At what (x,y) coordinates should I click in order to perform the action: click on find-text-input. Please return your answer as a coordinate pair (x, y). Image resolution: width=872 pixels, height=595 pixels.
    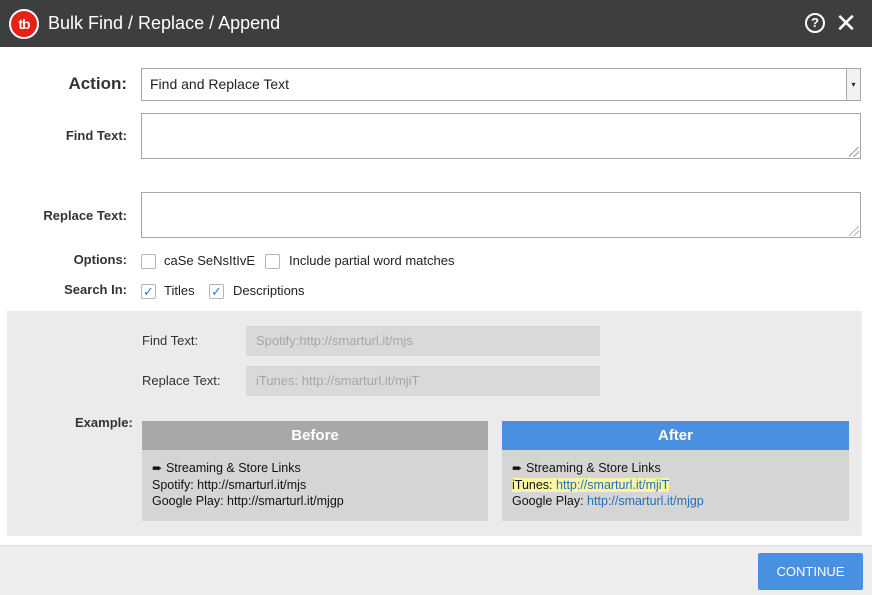
    Looking at the image, I should click on (501, 136).